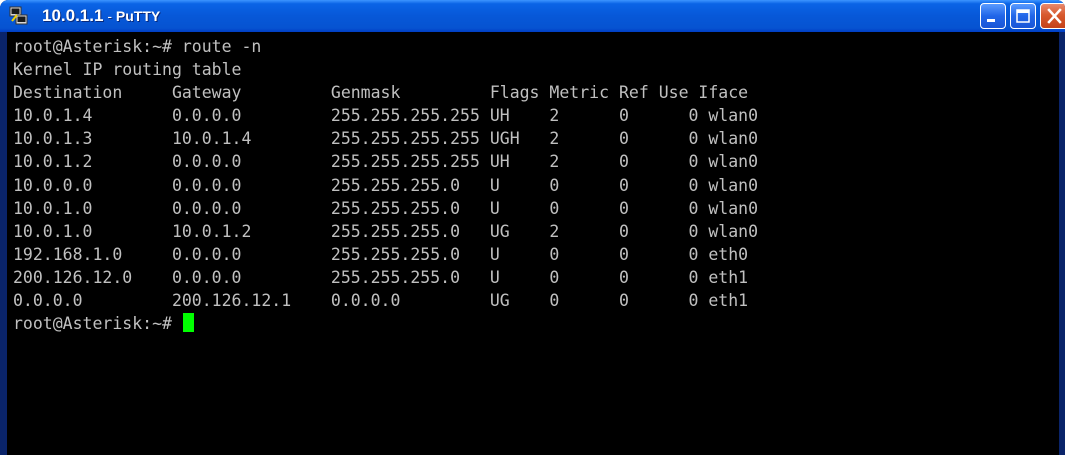  Describe the element at coordinates (127, 70) in the screenshot. I see `terminal-line: Kernel IP routing table` at that location.